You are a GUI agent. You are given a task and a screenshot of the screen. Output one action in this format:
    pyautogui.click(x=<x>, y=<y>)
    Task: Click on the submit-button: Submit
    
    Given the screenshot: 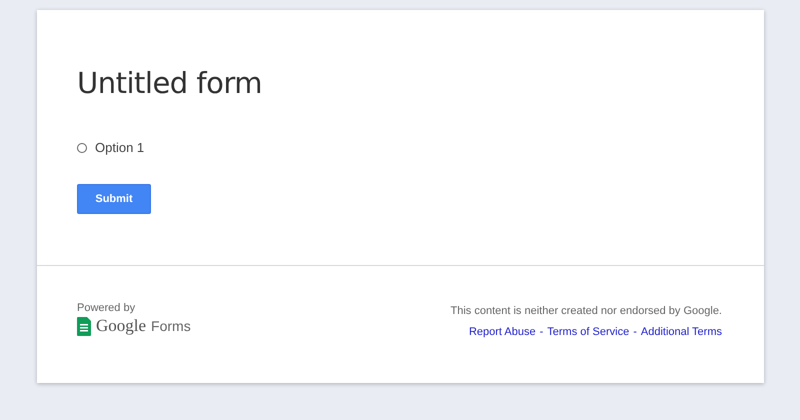 What is the action you would take?
    pyautogui.click(x=114, y=199)
    